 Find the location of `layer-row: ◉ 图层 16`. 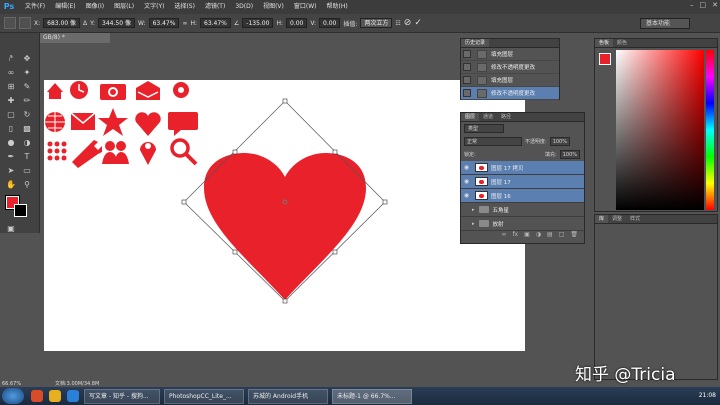

layer-row: ◉ 图层 16 is located at coordinates (522, 196).